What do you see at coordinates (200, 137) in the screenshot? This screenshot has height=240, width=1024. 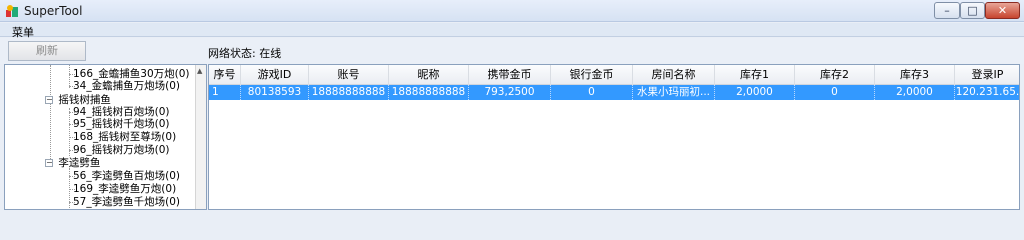 I see `tree-scrollbar: ▲` at bounding box center [200, 137].